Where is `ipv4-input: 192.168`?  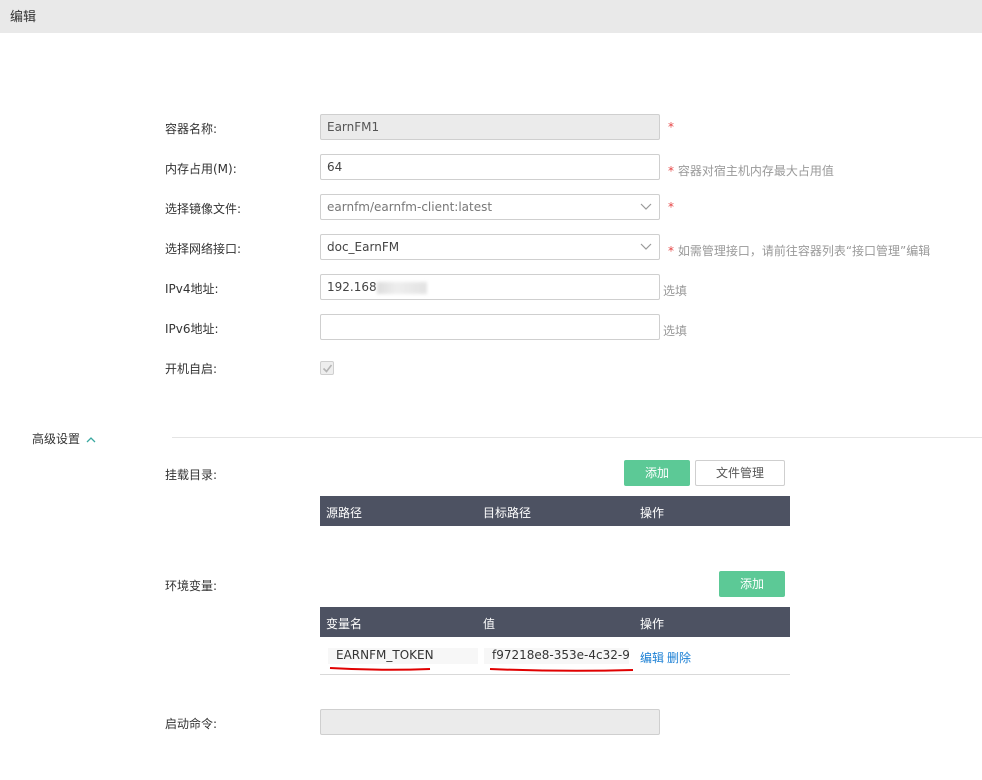 ipv4-input: 192.168 is located at coordinates (490, 287).